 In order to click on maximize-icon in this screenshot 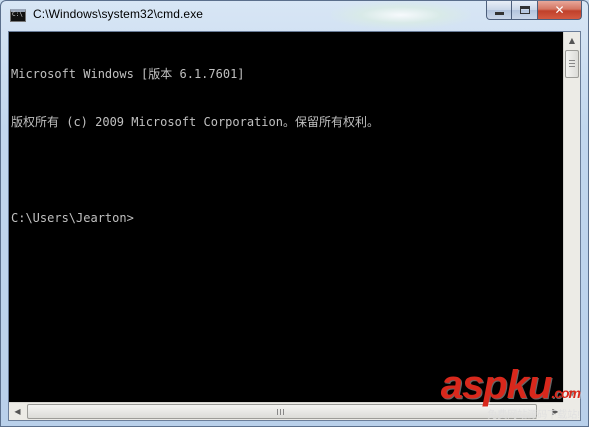, I will do `click(524, 10)`.